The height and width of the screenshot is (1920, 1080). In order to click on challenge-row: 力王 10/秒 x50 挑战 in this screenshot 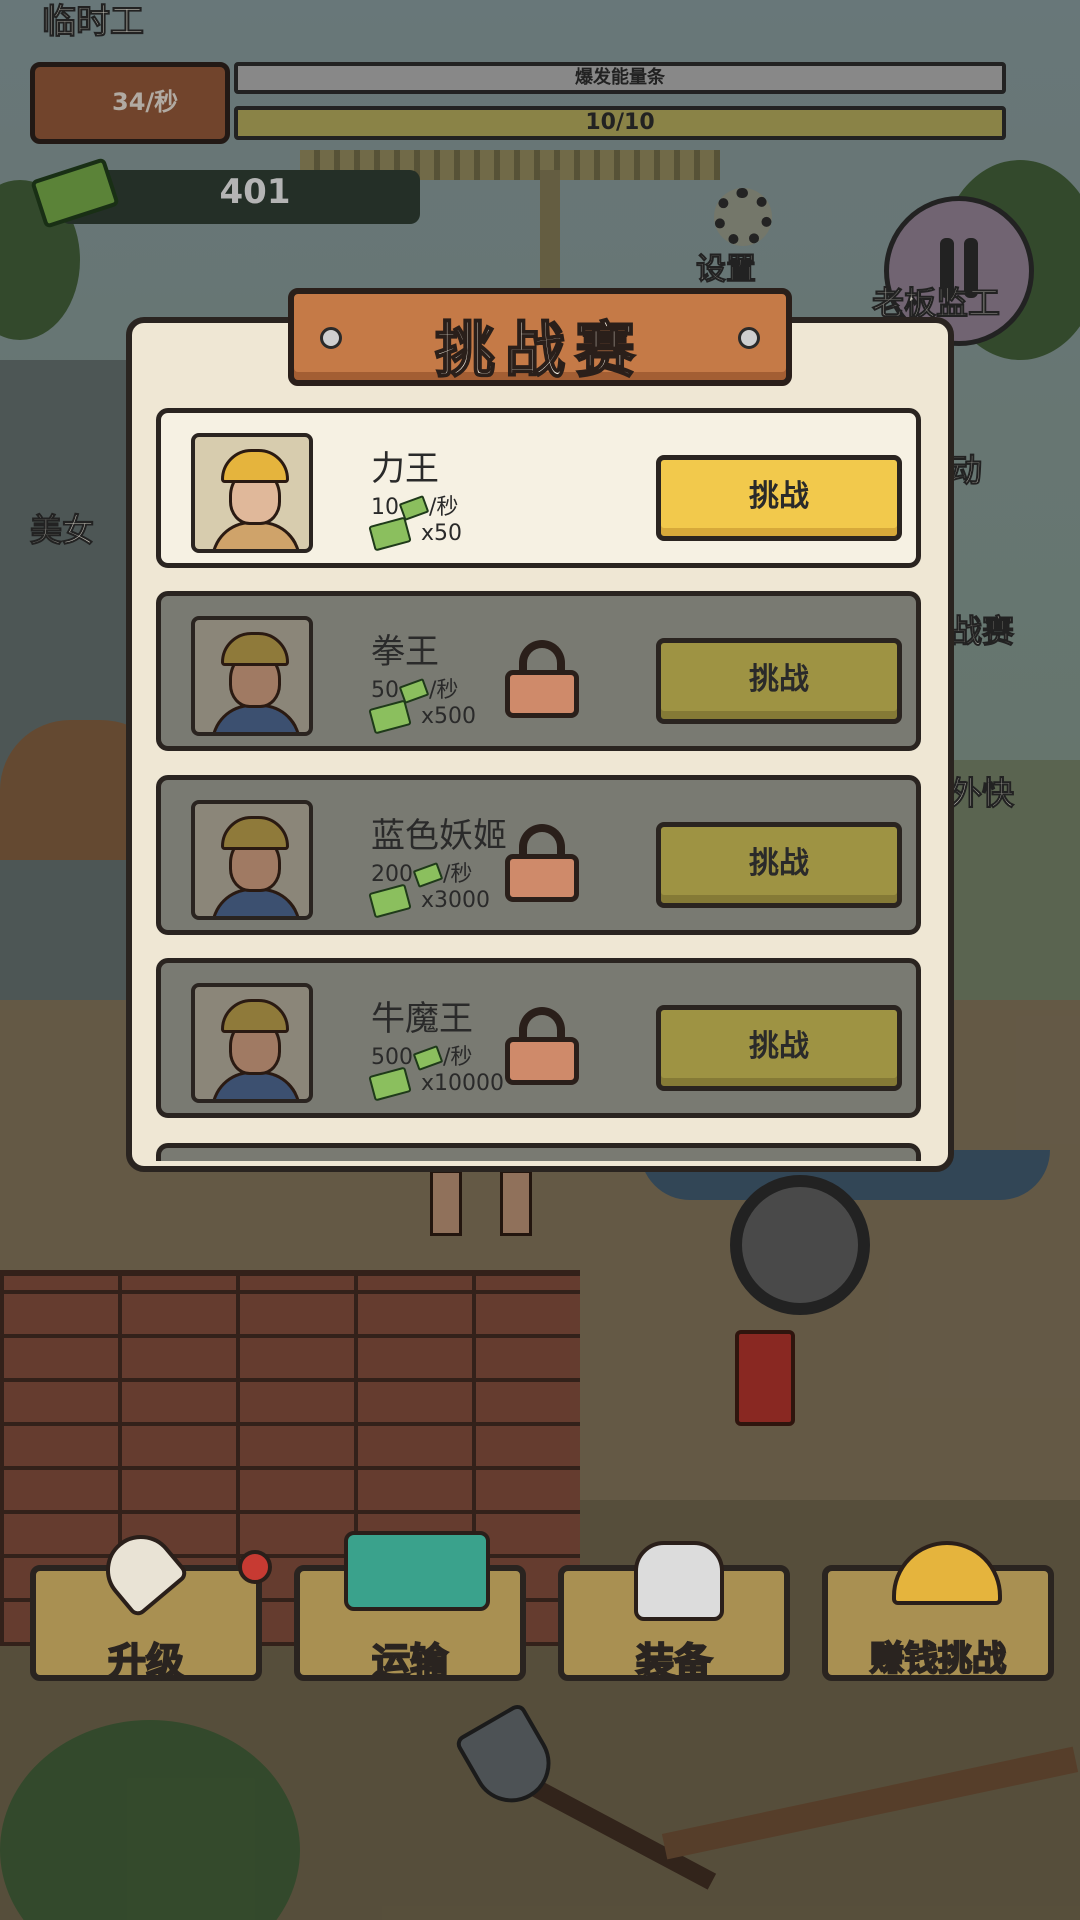, I will do `click(538, 488)`.